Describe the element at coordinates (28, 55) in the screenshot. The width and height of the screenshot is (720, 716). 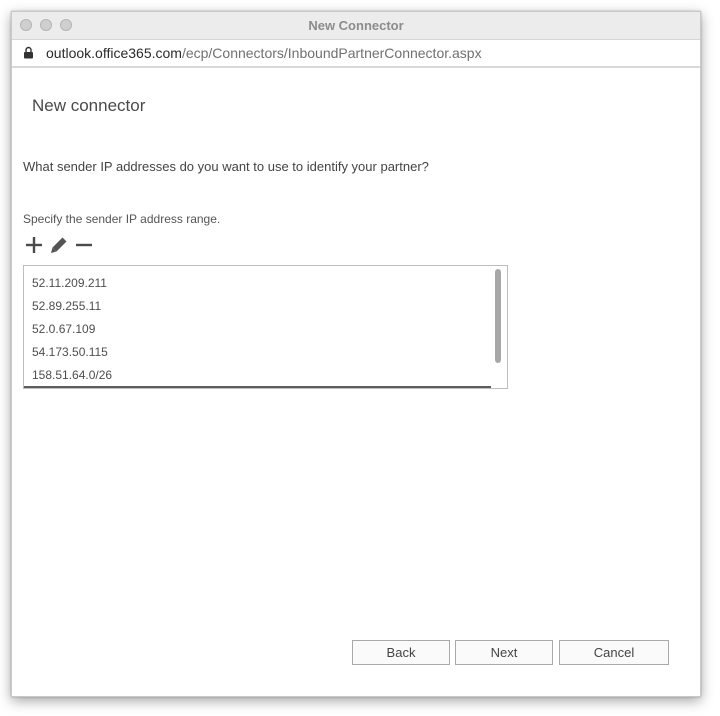
I see `lock-icon` at that location.